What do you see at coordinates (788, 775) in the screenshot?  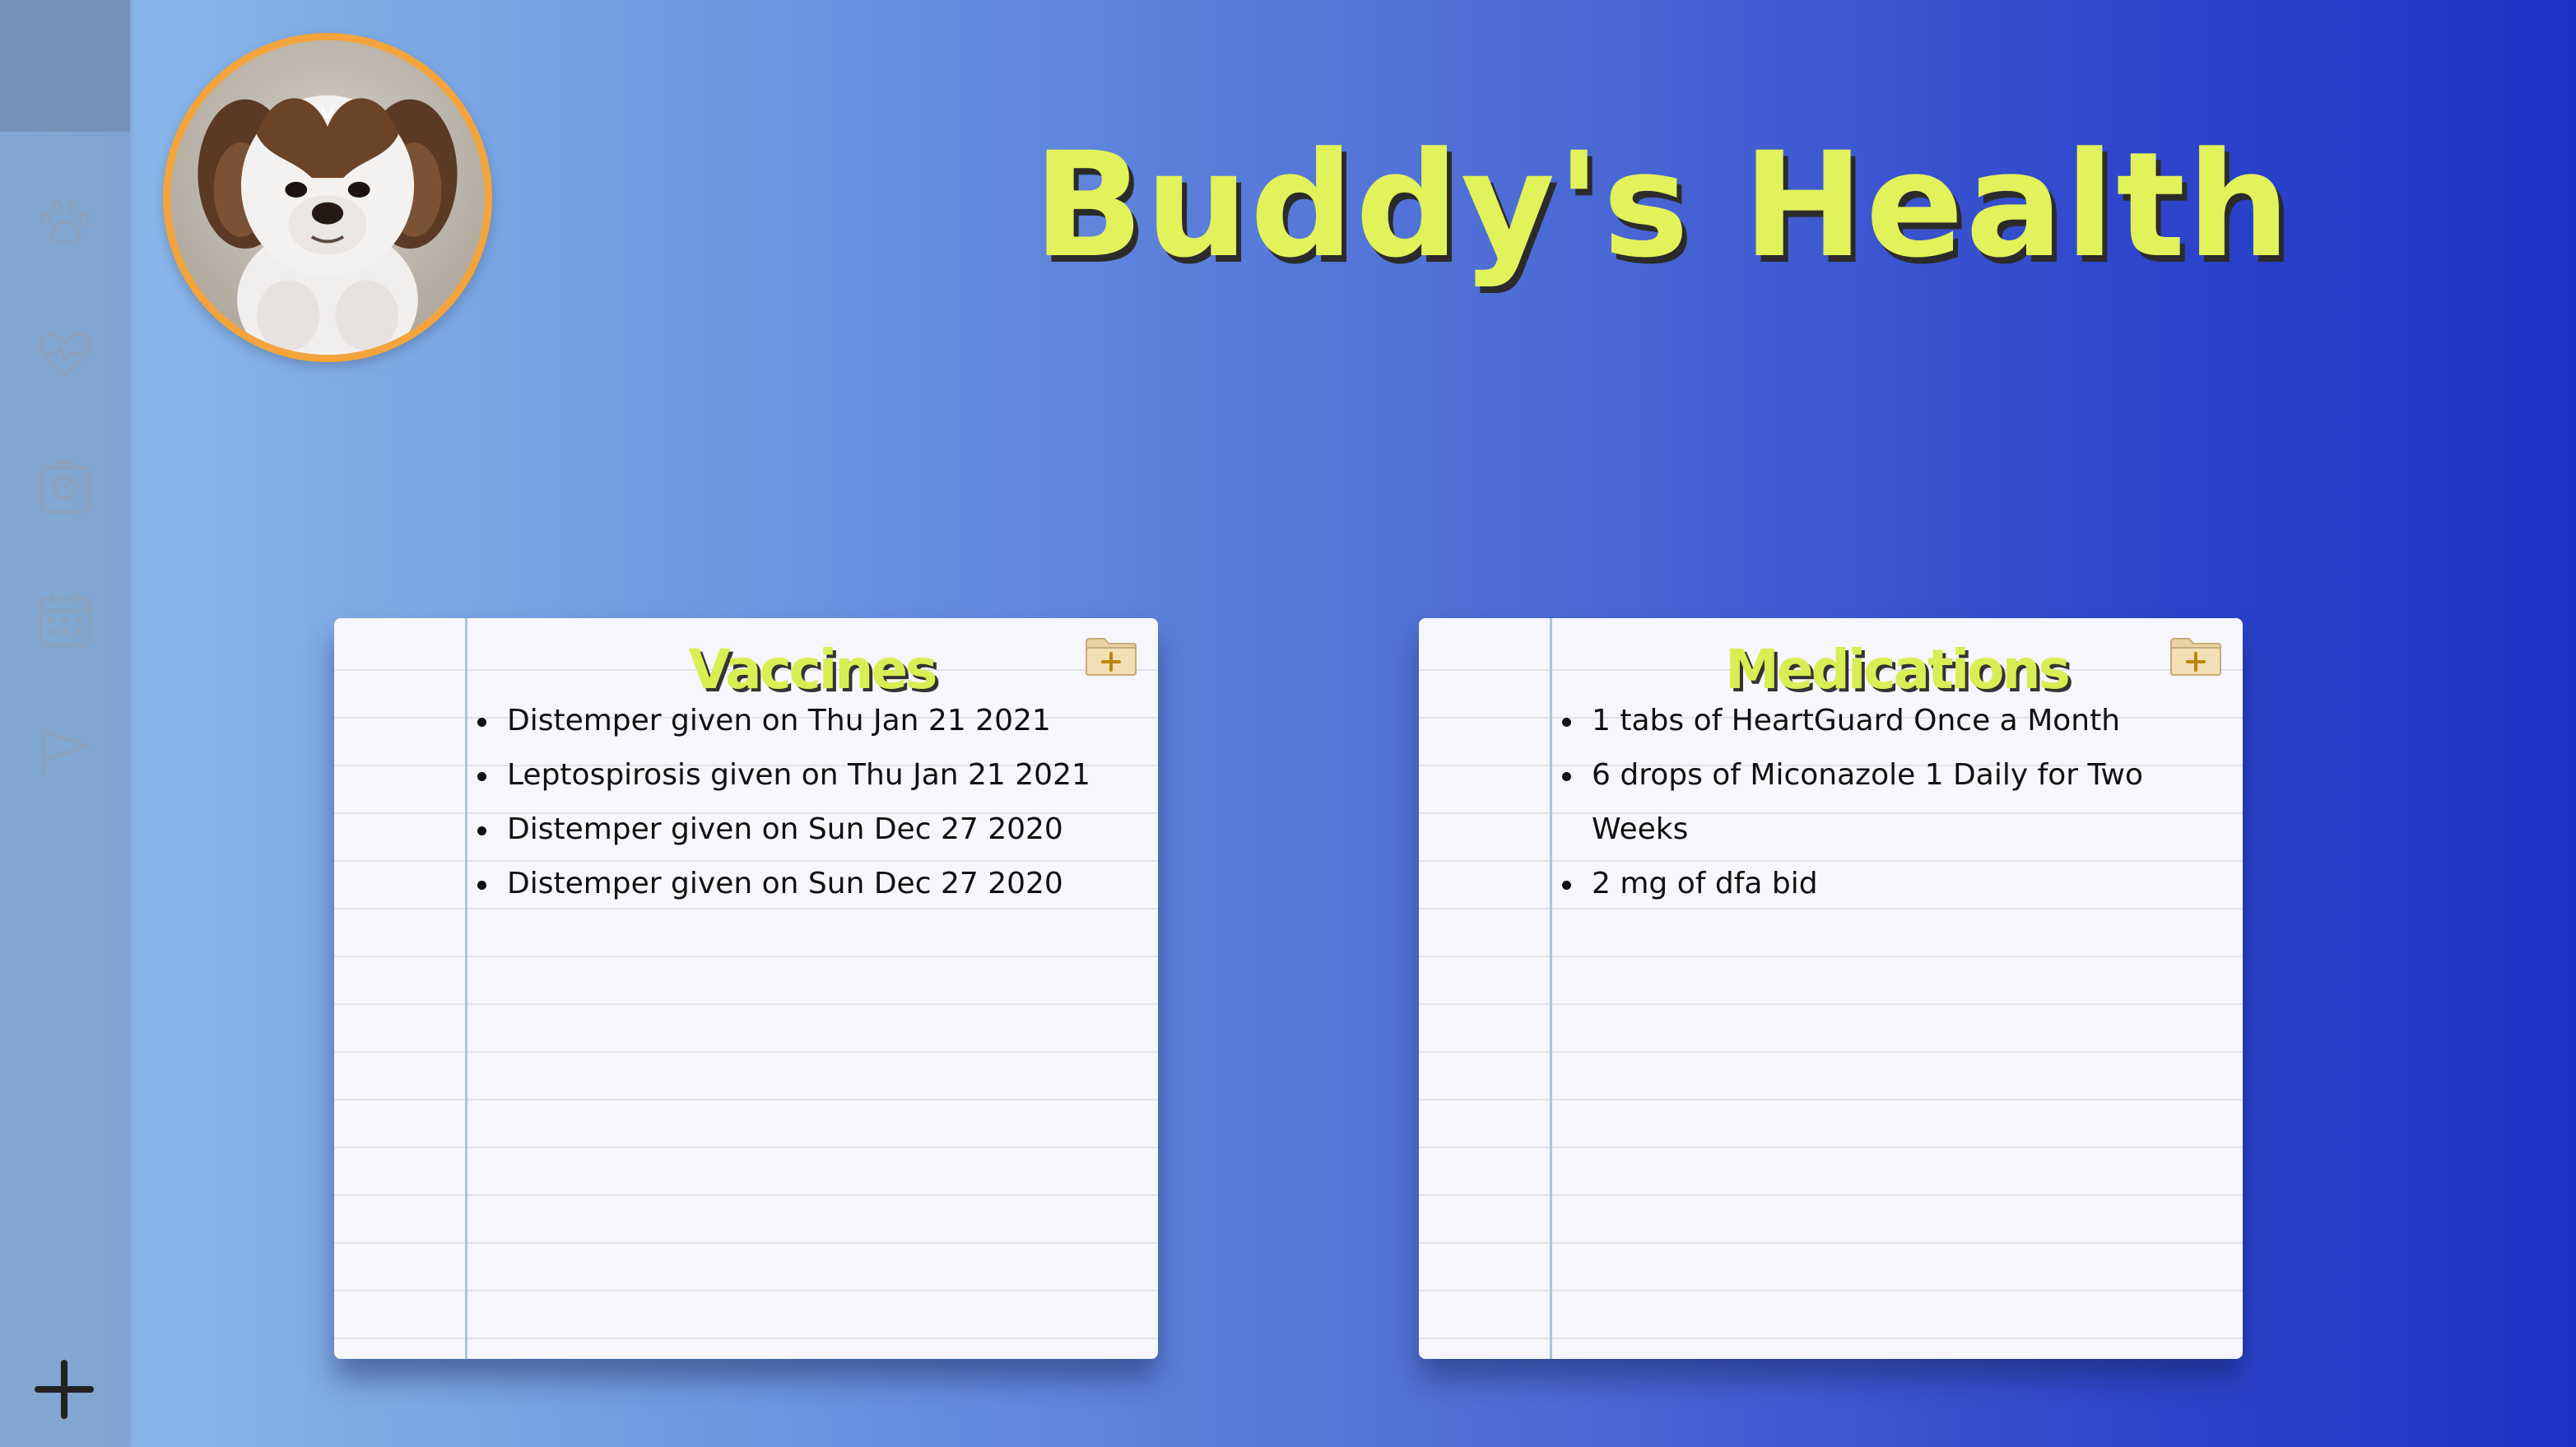 I see `list-item: Leptospirosis given on Thu Jan 21 2021` at bounding box center [788, 775].